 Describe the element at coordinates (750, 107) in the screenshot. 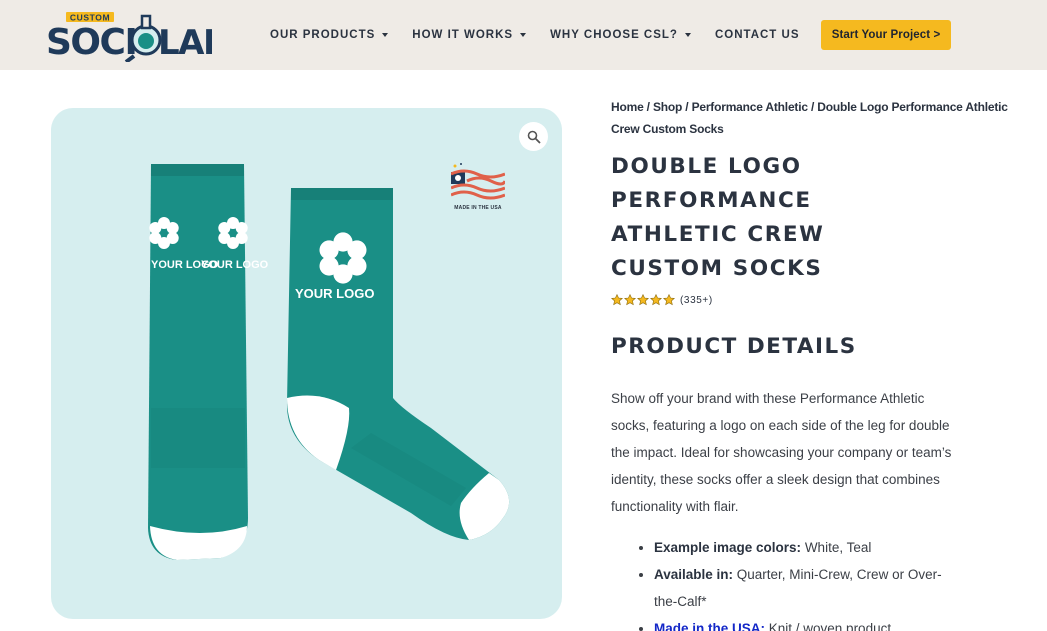

I see `breadcrumb-category: Performance Athletic` at that location.